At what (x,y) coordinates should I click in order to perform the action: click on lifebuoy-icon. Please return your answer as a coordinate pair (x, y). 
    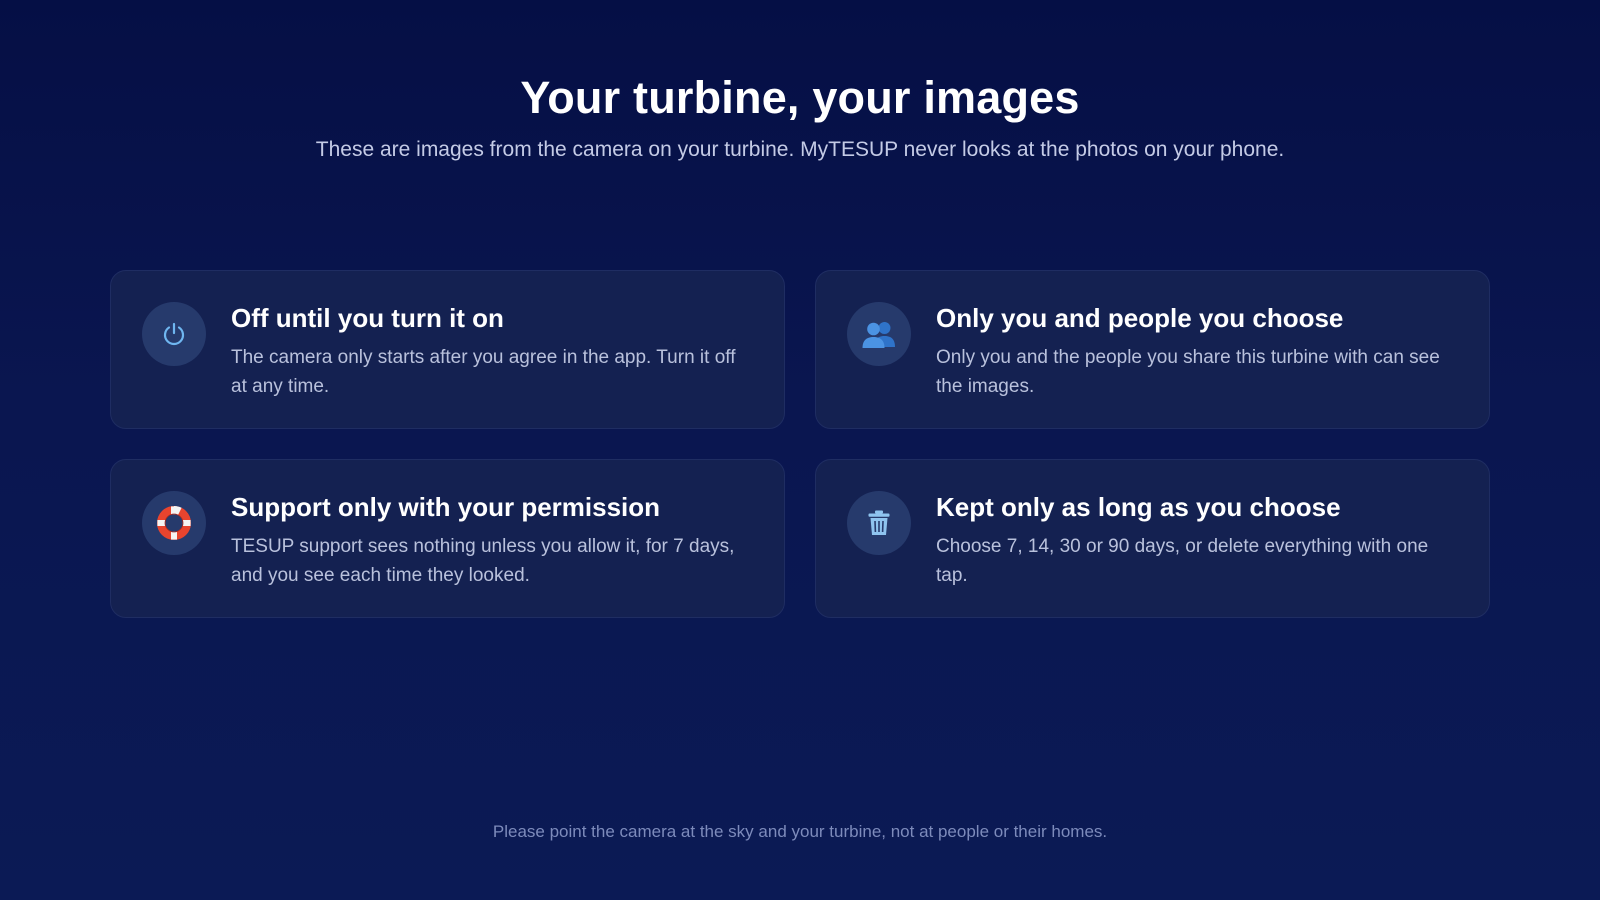
    Looking at the image, I should click on (174, 523).